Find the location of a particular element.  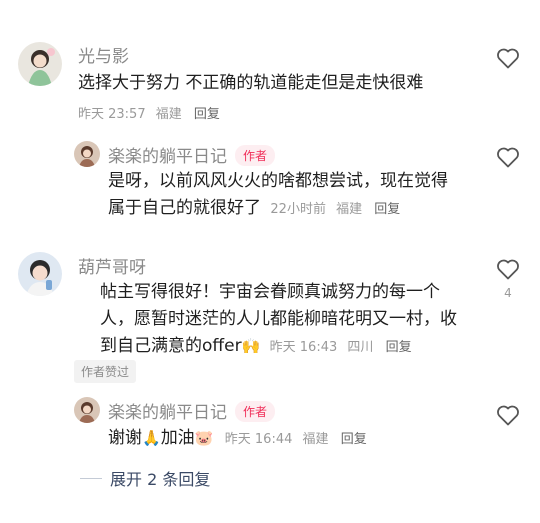

like-button is located at coordinates (508, 415).